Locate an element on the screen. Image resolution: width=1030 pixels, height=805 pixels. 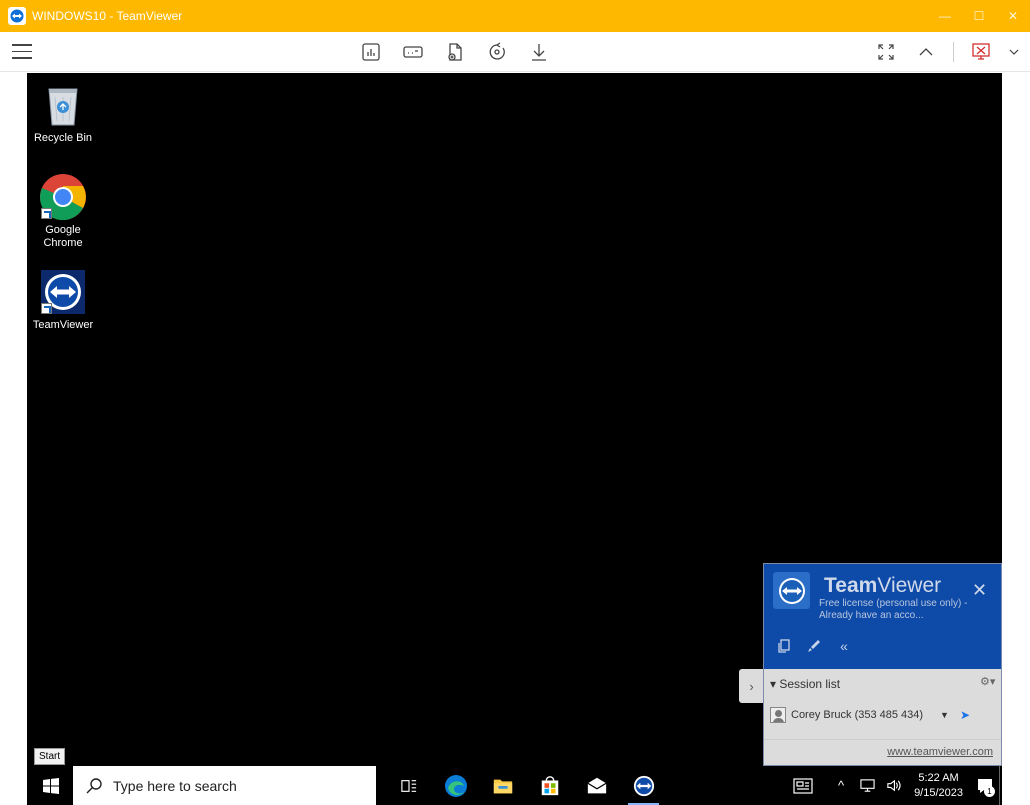
session-list-header: ▾ Session list is located at coordinates (805, 684).